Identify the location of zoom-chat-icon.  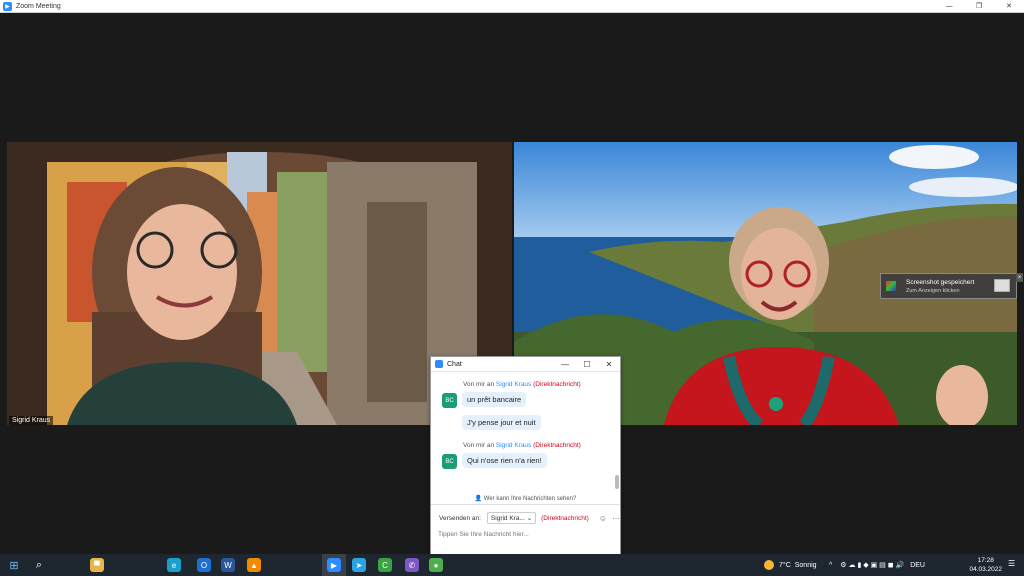
(439, 364).